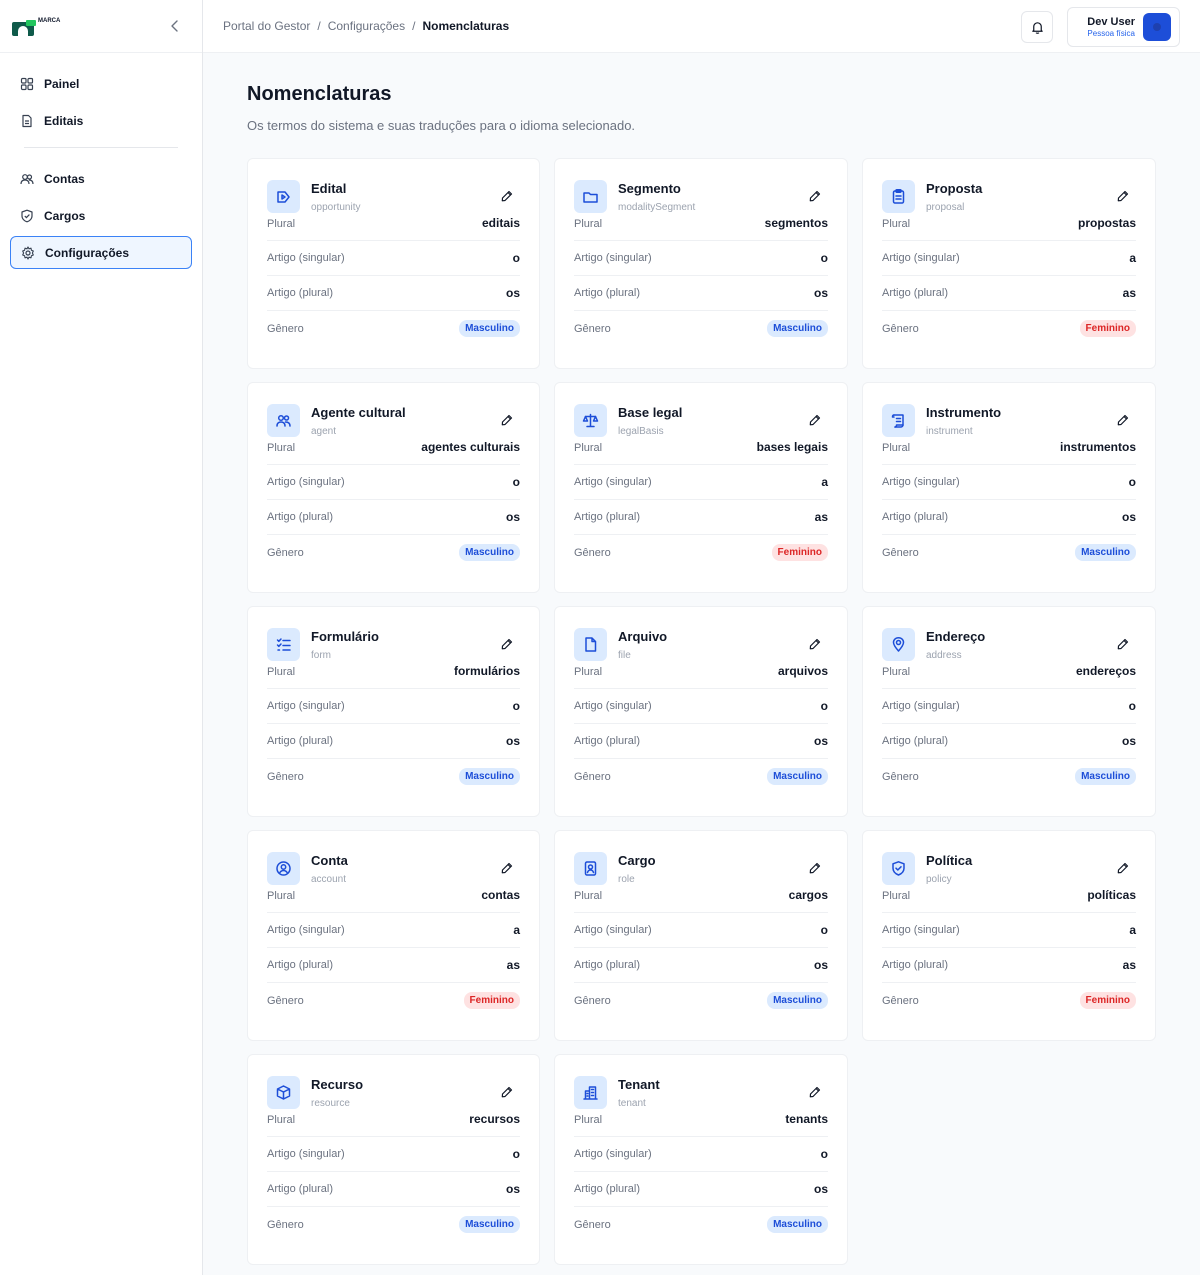  What do you see at coordinates (101, 120) in the screenshot?
I see `sidebar-item-editais: Editais` at bounding box center [101, 120].